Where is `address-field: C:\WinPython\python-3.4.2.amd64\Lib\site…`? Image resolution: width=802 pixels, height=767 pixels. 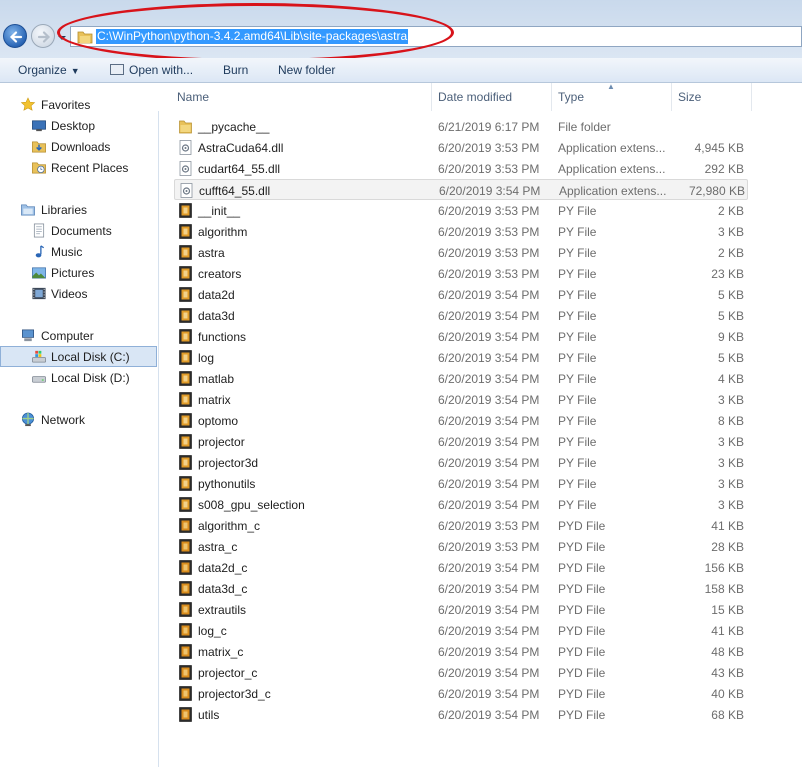
address-field: C:\WinPython\python-3.4.2.amd64\Lib\site… is located at coordinates (436, 36).